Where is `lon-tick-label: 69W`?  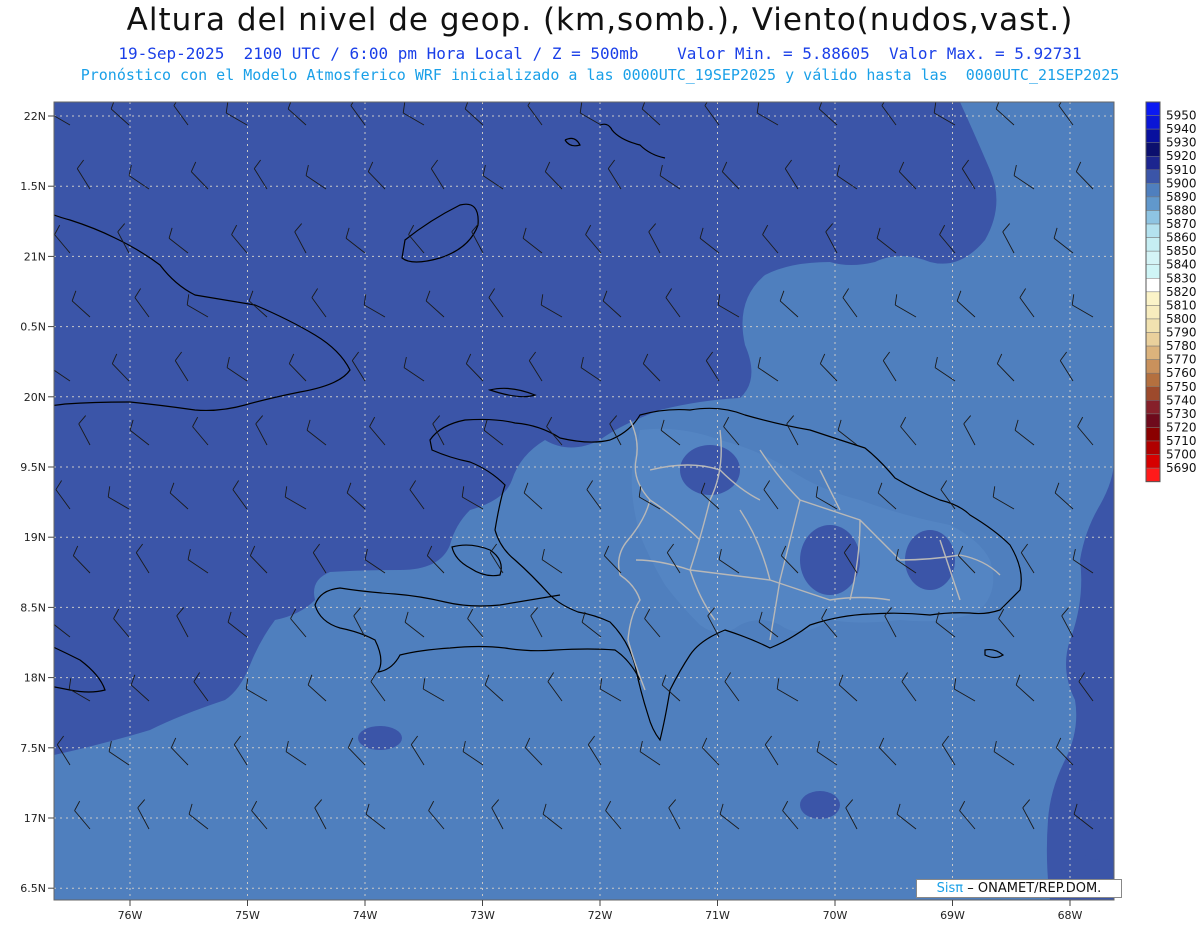
lon-tick-label: 69W is located at coordinates (952, 915).